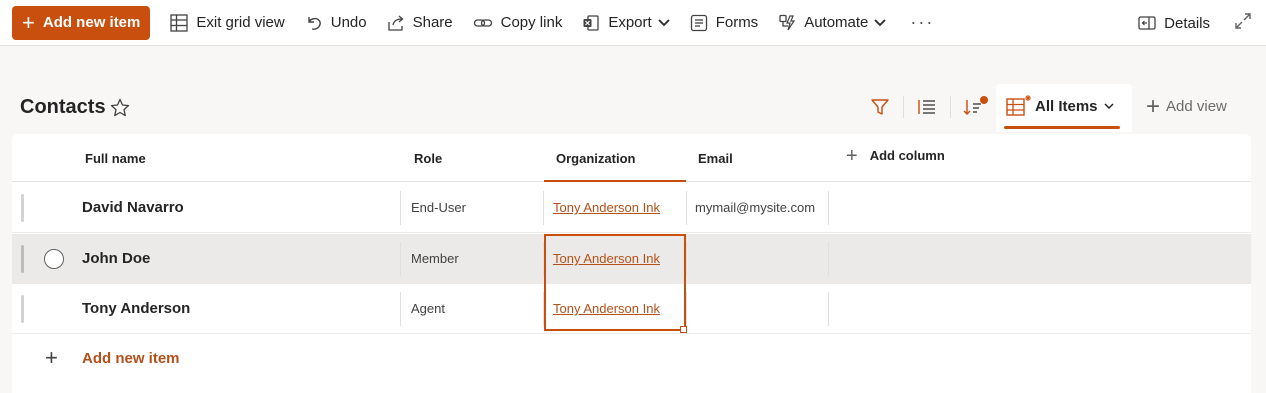 Image resolution: width=1266 pixels, height=393 pixels. Describe the element at coordinates (120, 110) in the screenshot. I see `favorite-star-icon` at that location.